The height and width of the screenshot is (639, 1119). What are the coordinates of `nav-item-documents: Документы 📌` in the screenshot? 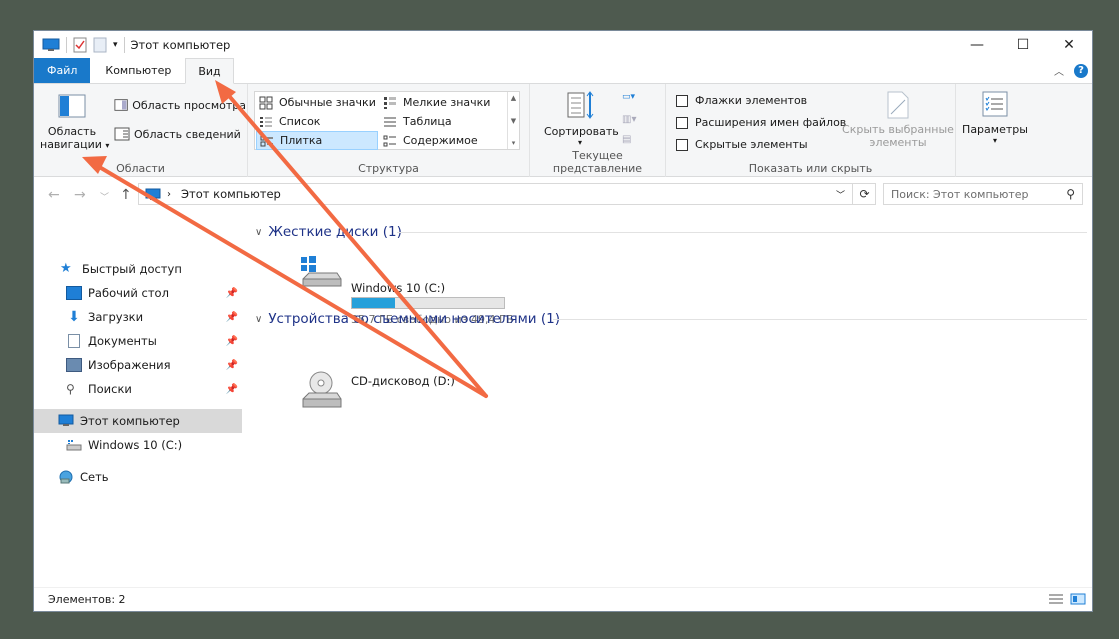 It's located at (138, 341).